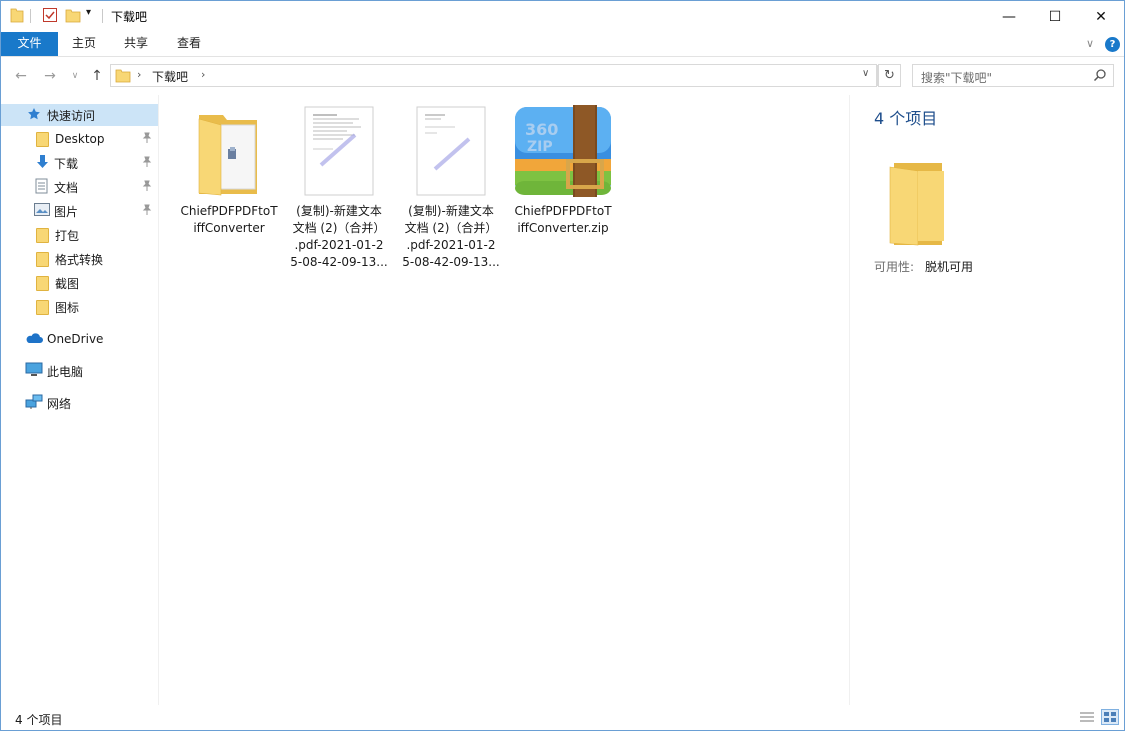  I want to click on back-button: ←, so click(21, 76).